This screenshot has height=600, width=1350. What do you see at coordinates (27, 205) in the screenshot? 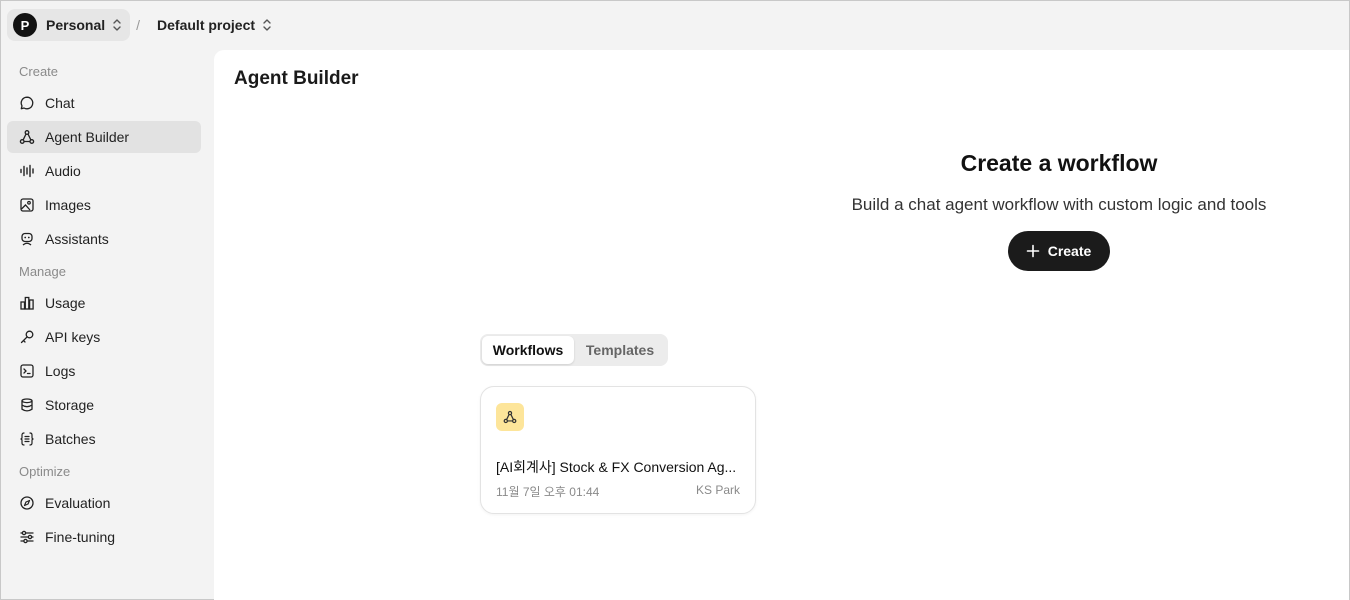
I see `images-icon` at bounding box center [27, 205].